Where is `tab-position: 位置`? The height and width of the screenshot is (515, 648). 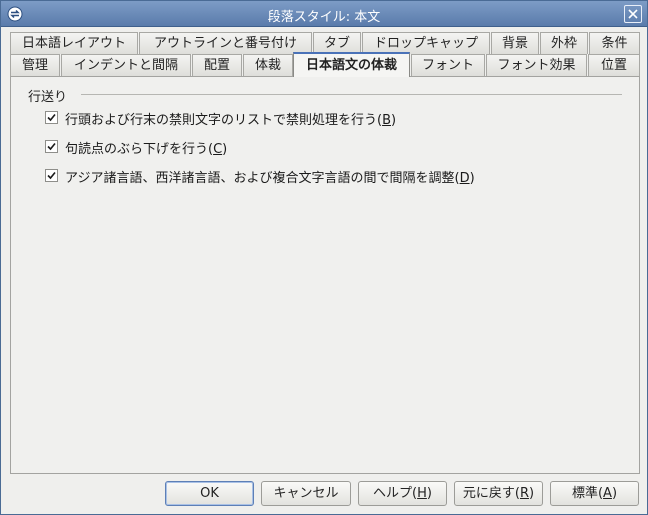
tab-position: 位置 is located at coordinates (614, 65).